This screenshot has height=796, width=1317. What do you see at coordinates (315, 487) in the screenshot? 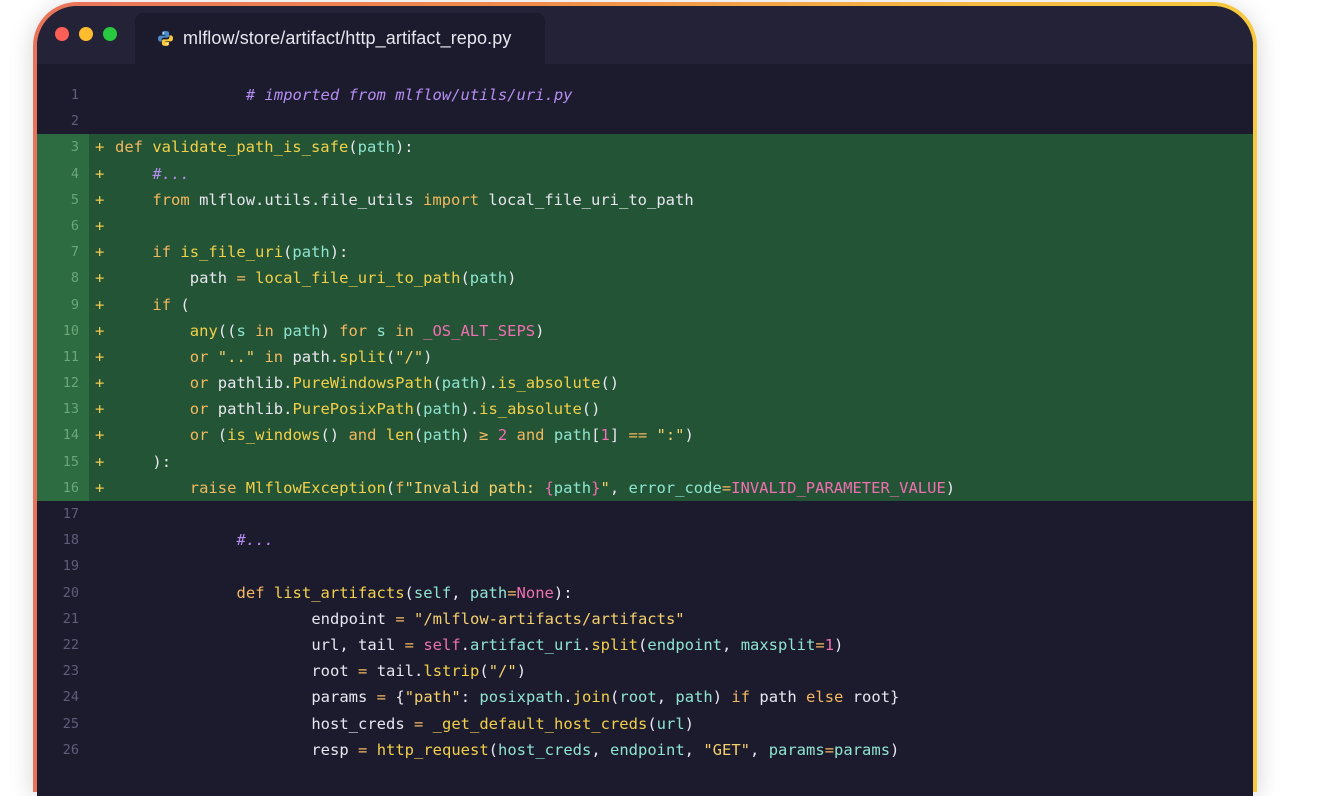
I see `code-token: MlflowException` at bounding box center [315, 487].